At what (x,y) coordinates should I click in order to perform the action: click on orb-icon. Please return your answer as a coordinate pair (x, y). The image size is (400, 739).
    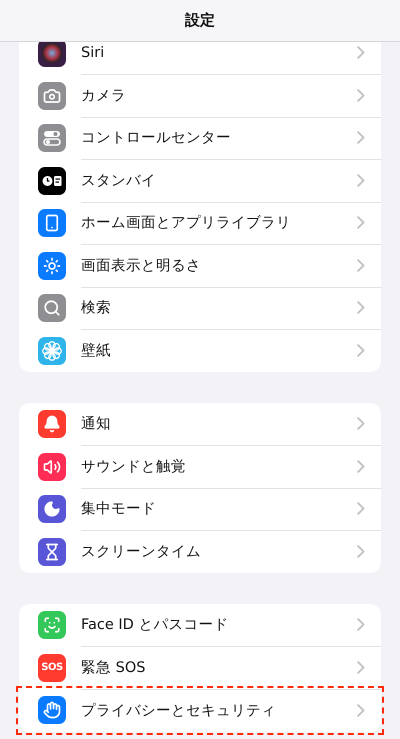
    Looking at the image, I should click on (52, 55).